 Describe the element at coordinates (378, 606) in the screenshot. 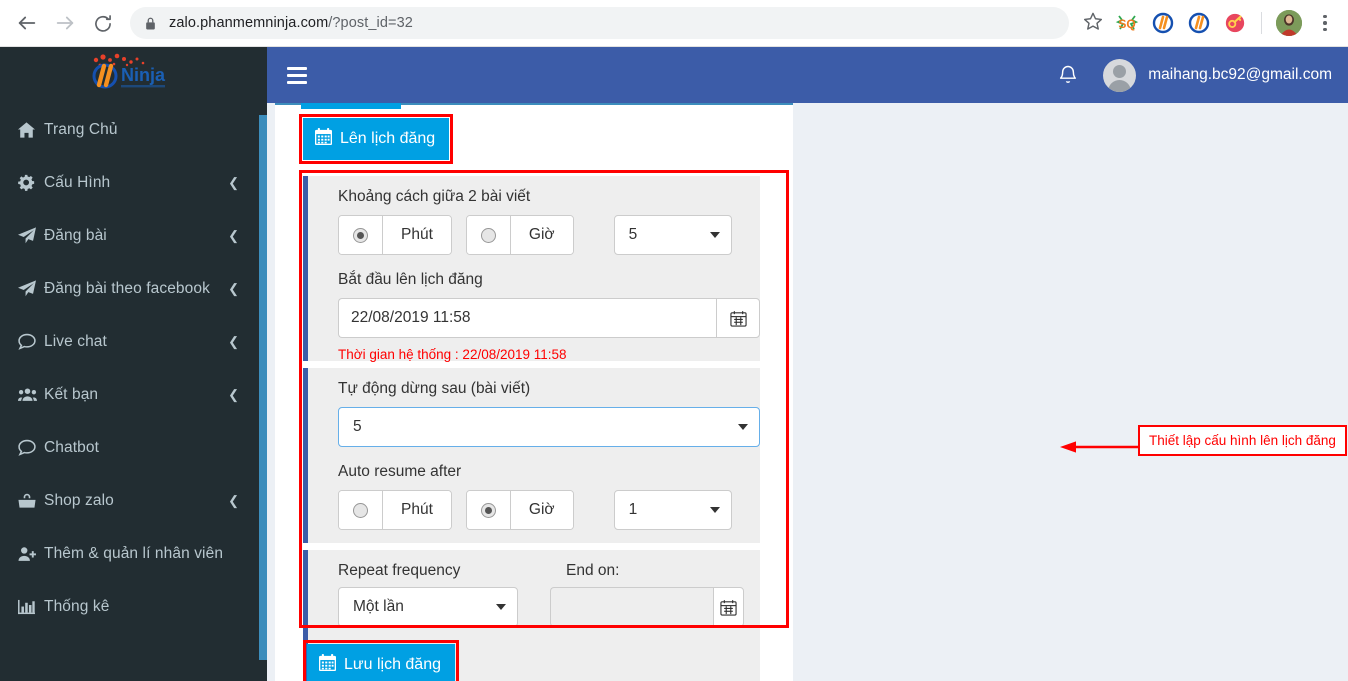

I see `repeat-frequency-value: Một lần` at that location.